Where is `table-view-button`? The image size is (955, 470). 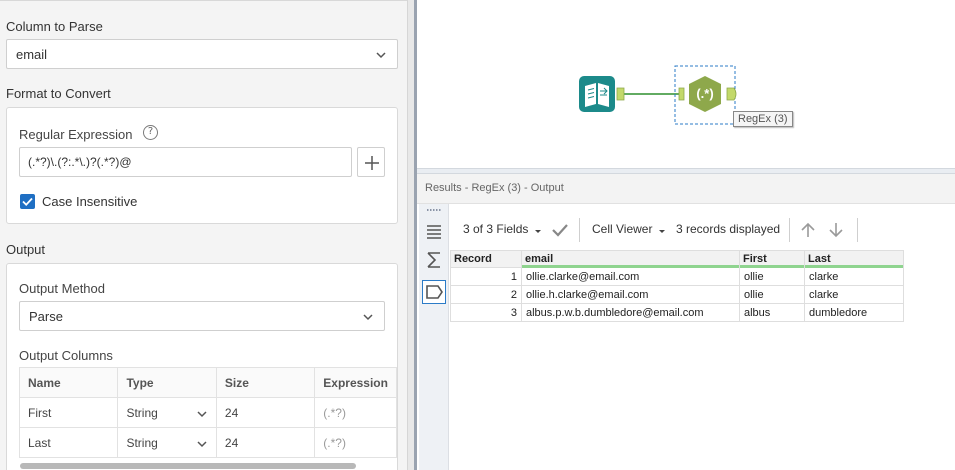
table-view-button is located at coordinates (434, 232).